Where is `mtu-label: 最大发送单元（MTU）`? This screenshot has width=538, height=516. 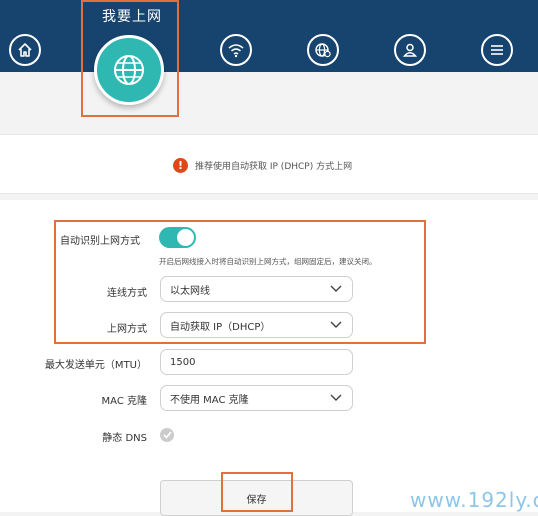 mtu-label: 最大发送单元（MTU） is located at coordinates (95, 365).